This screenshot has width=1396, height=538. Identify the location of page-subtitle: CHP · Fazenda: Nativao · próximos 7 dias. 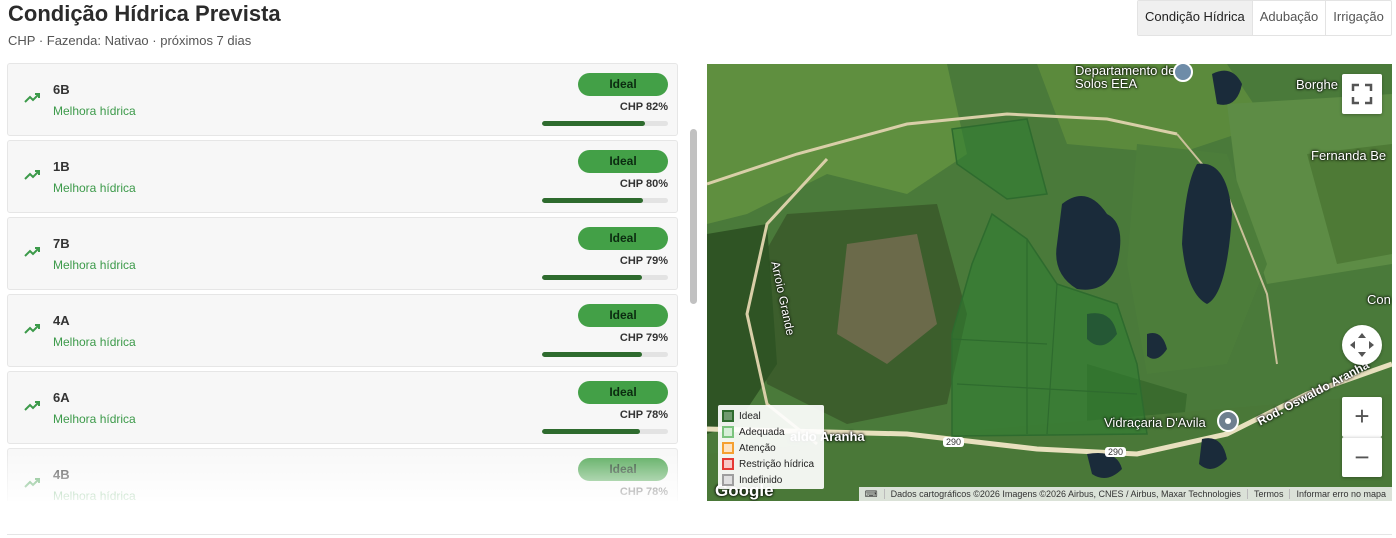
(130, 40).